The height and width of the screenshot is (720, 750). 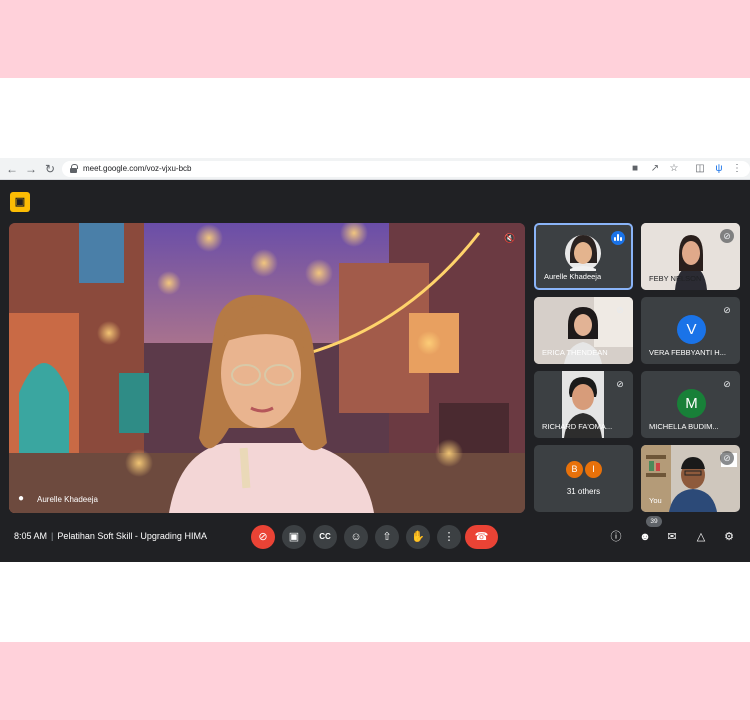 What do you see at coordinates (449, 537) in the screenshot?
I see `more-options-button: ⋮` at bounding box center [449, 537].